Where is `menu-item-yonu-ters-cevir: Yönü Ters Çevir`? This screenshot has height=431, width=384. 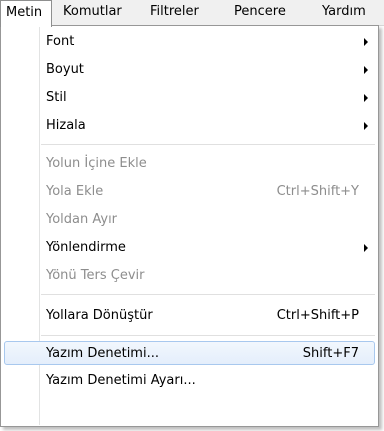 menu-item-yonu-ters-cevir: Yönü Ters Çevir is located at coordinates (189, 276).